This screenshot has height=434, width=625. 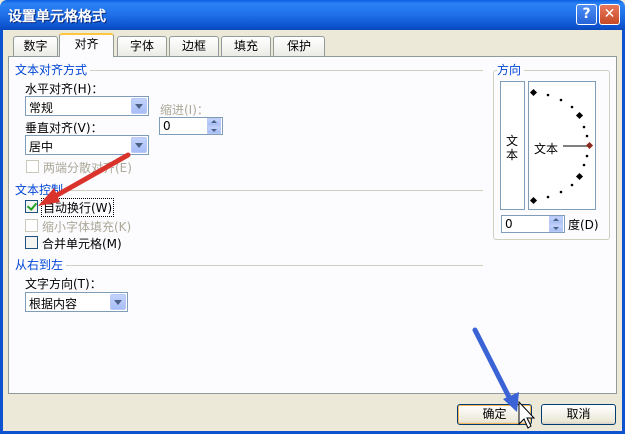 I want to click on horizontal-align-select: 常规, so click(x=87, y=106).